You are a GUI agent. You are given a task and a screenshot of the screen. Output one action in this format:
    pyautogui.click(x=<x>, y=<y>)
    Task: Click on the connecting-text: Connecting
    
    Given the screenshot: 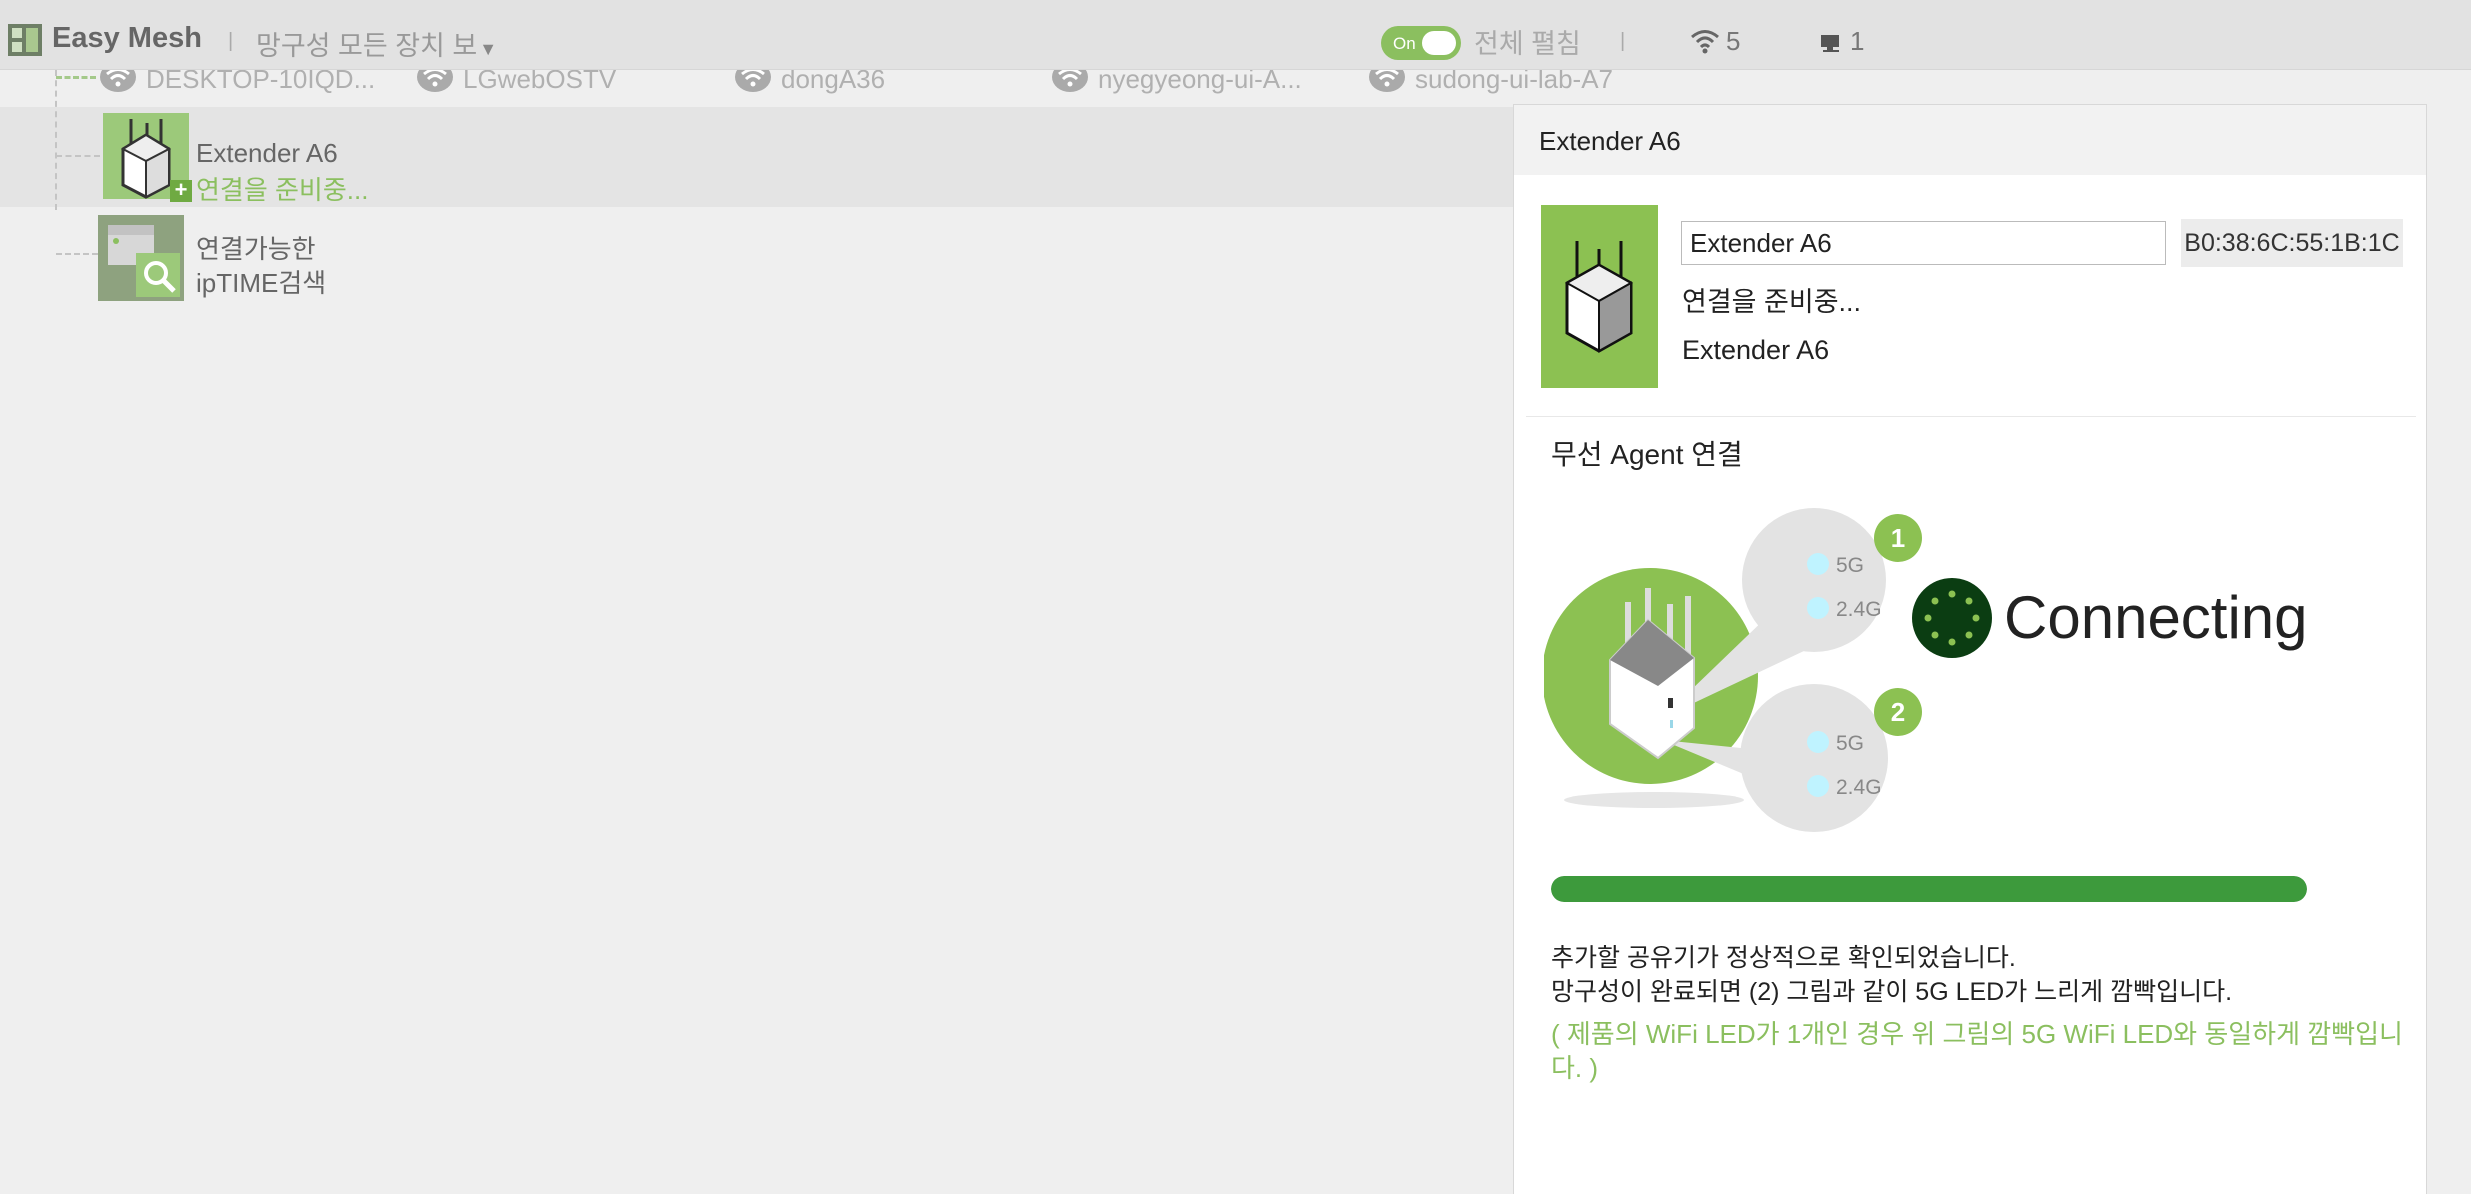 What is the action you would take?
    pyautogui.click(x=2156, y=617)
    